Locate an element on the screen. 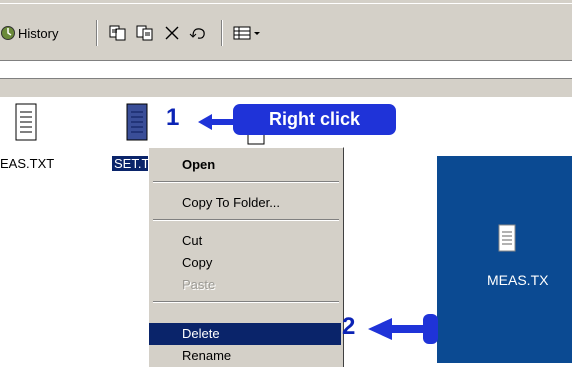  step-number-2: 2 is located at coordinates (349, 326).